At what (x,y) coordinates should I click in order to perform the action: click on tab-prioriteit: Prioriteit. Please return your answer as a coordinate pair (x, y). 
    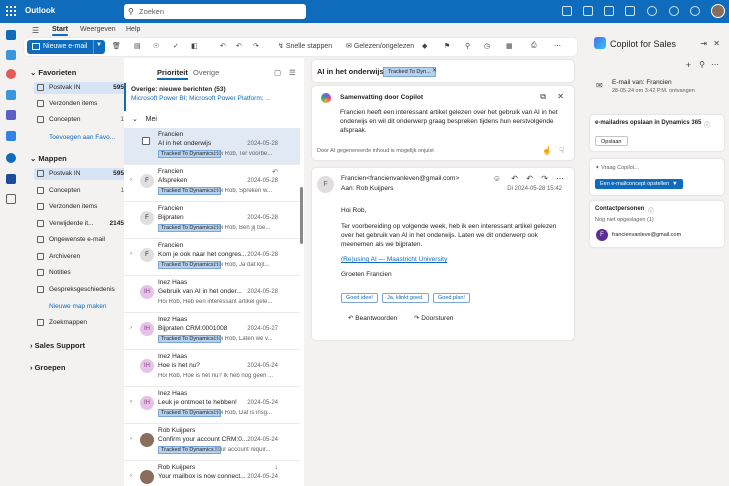
    Looking at the image, I should click on (172, 74).